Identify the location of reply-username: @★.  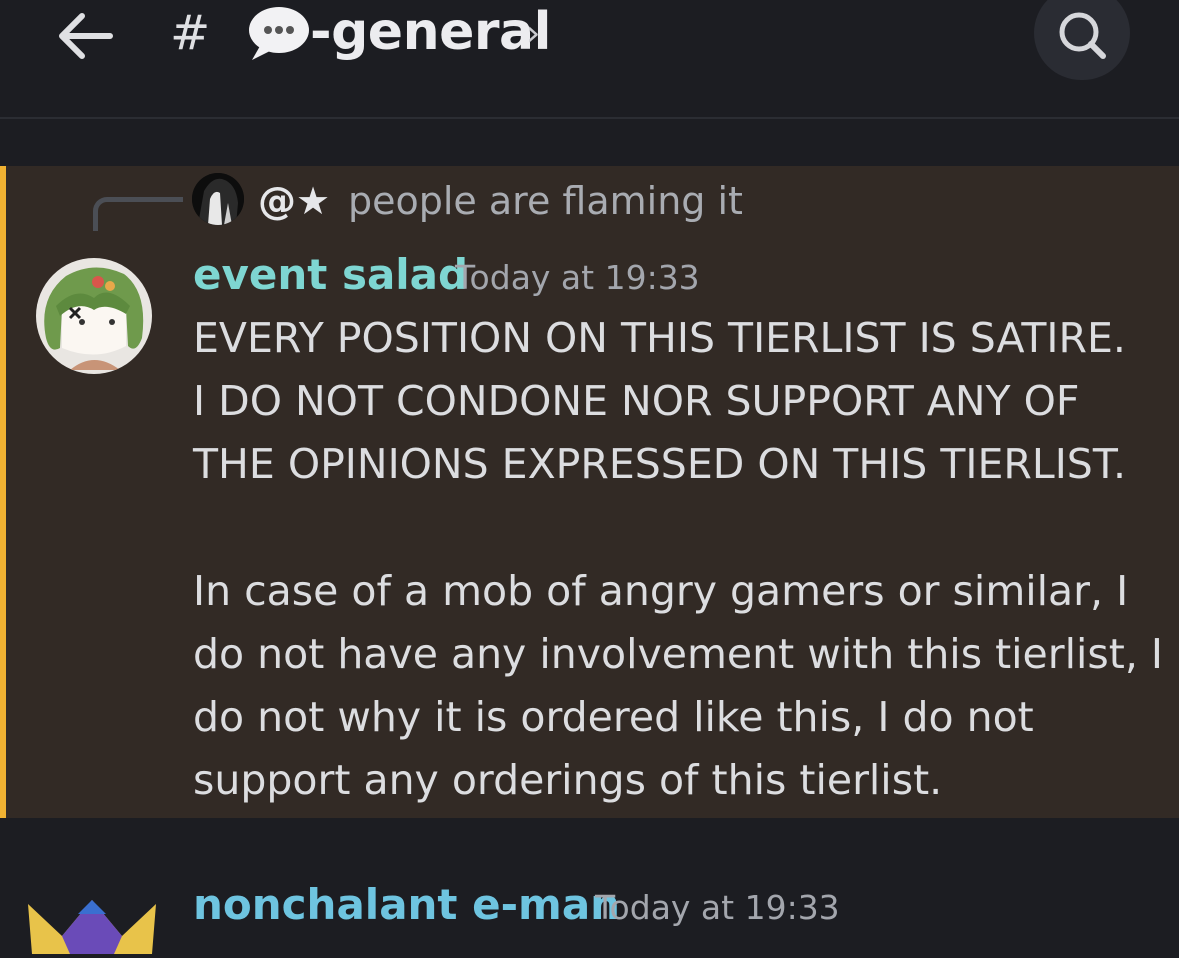
(294, 201).